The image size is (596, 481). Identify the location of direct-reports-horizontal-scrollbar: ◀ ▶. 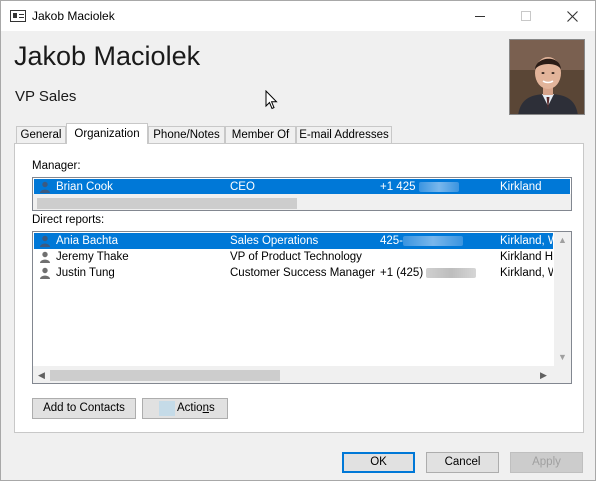
(293, 374).